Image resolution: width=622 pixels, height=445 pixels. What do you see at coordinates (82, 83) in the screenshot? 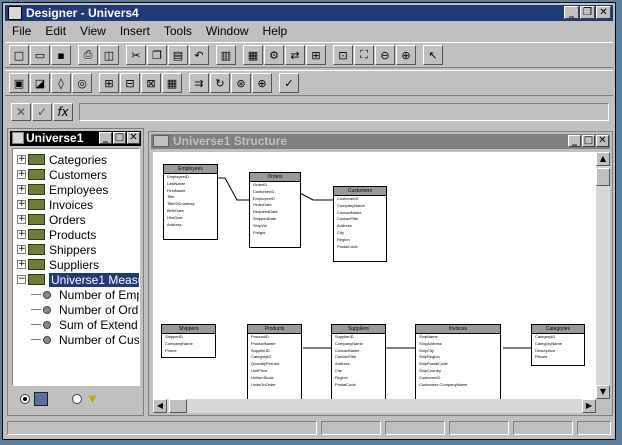
I see `insert-hierarchy-icon: ◎` at bounding box center [82, 83].